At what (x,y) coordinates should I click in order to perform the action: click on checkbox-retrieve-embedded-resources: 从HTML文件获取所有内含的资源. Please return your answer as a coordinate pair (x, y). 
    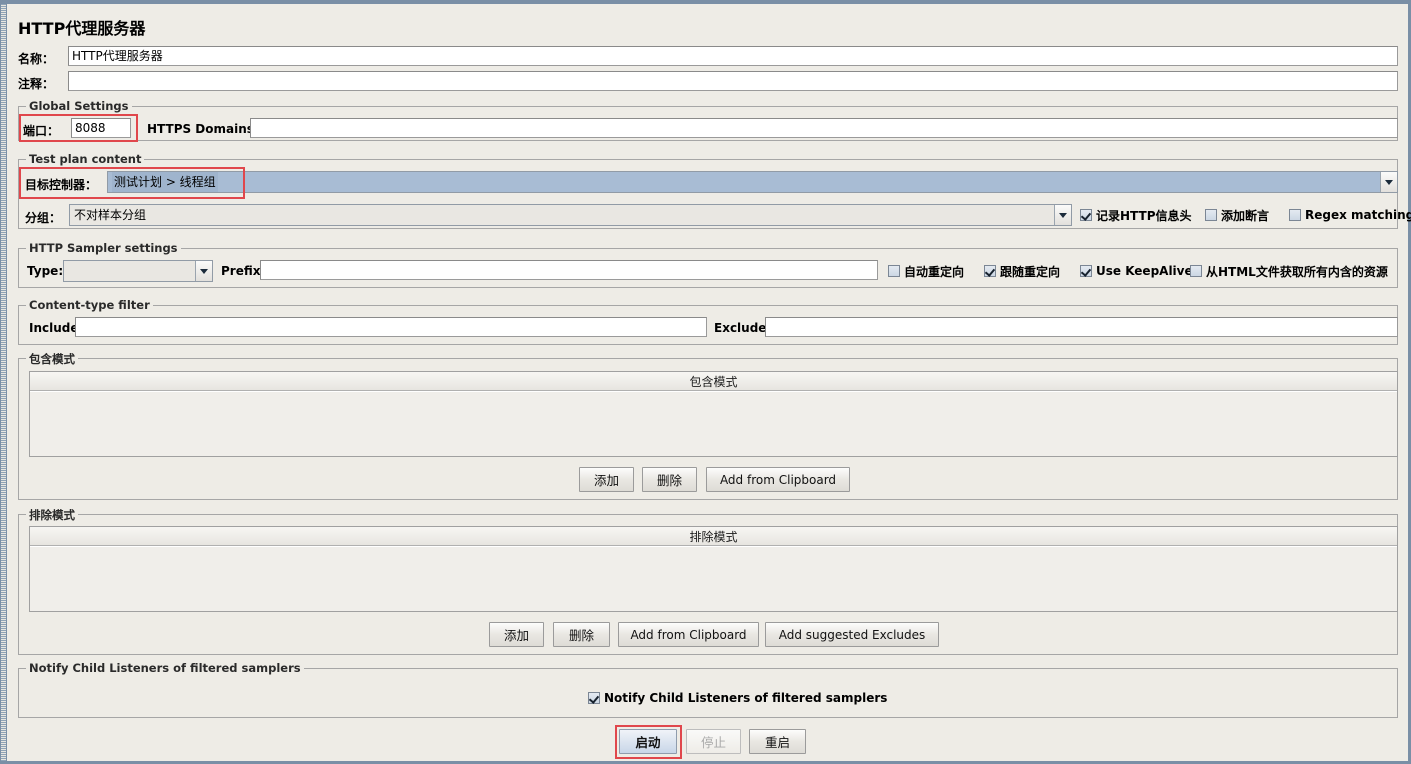
    Looking at the image, I should click on (1289, 271).